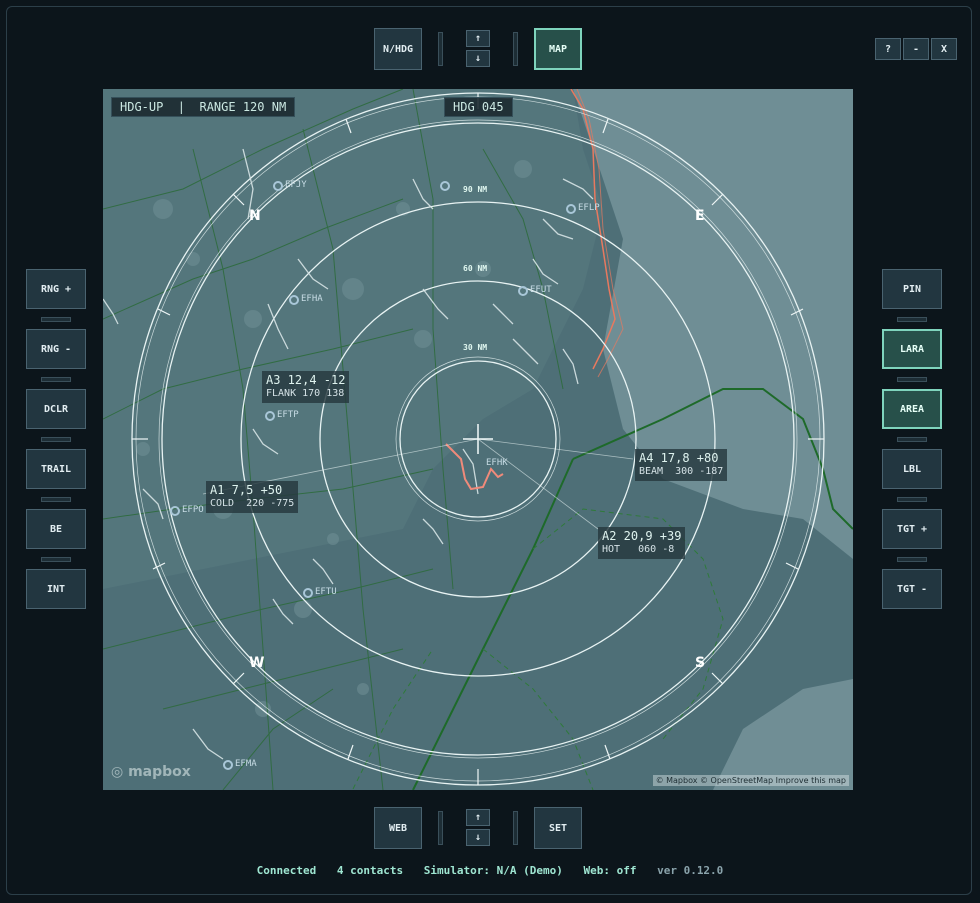 The height and width of the screenshot is (903, 980). Describe the element at coordinates (912, 409) in the screenshot. I see `area-button: AREA` at that location.